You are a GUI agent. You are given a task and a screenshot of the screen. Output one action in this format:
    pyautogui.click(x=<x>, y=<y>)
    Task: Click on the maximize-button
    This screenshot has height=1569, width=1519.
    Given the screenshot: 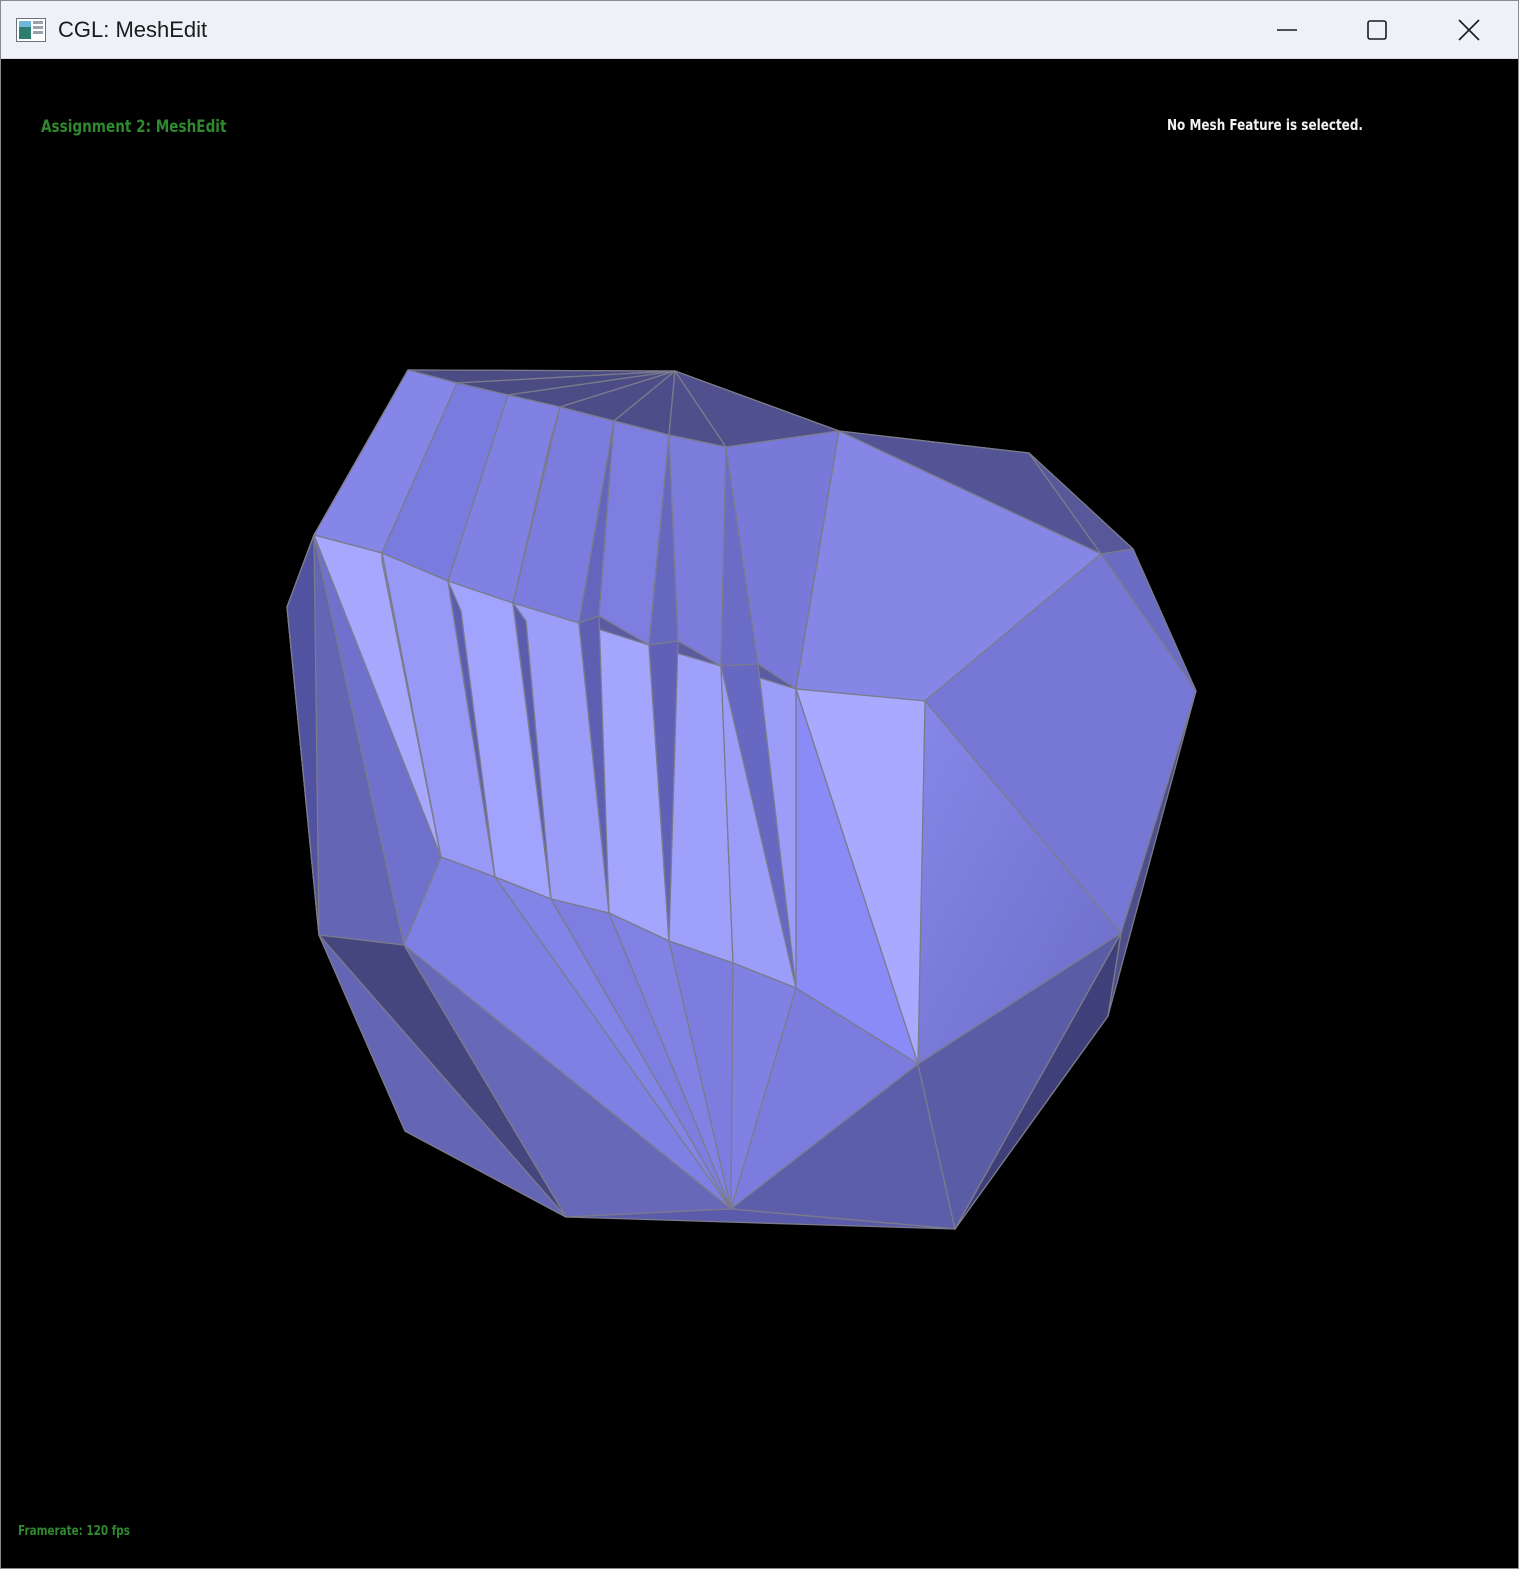 What is the action you would take?
    pyautogui.click(x=1377, y=29)
    